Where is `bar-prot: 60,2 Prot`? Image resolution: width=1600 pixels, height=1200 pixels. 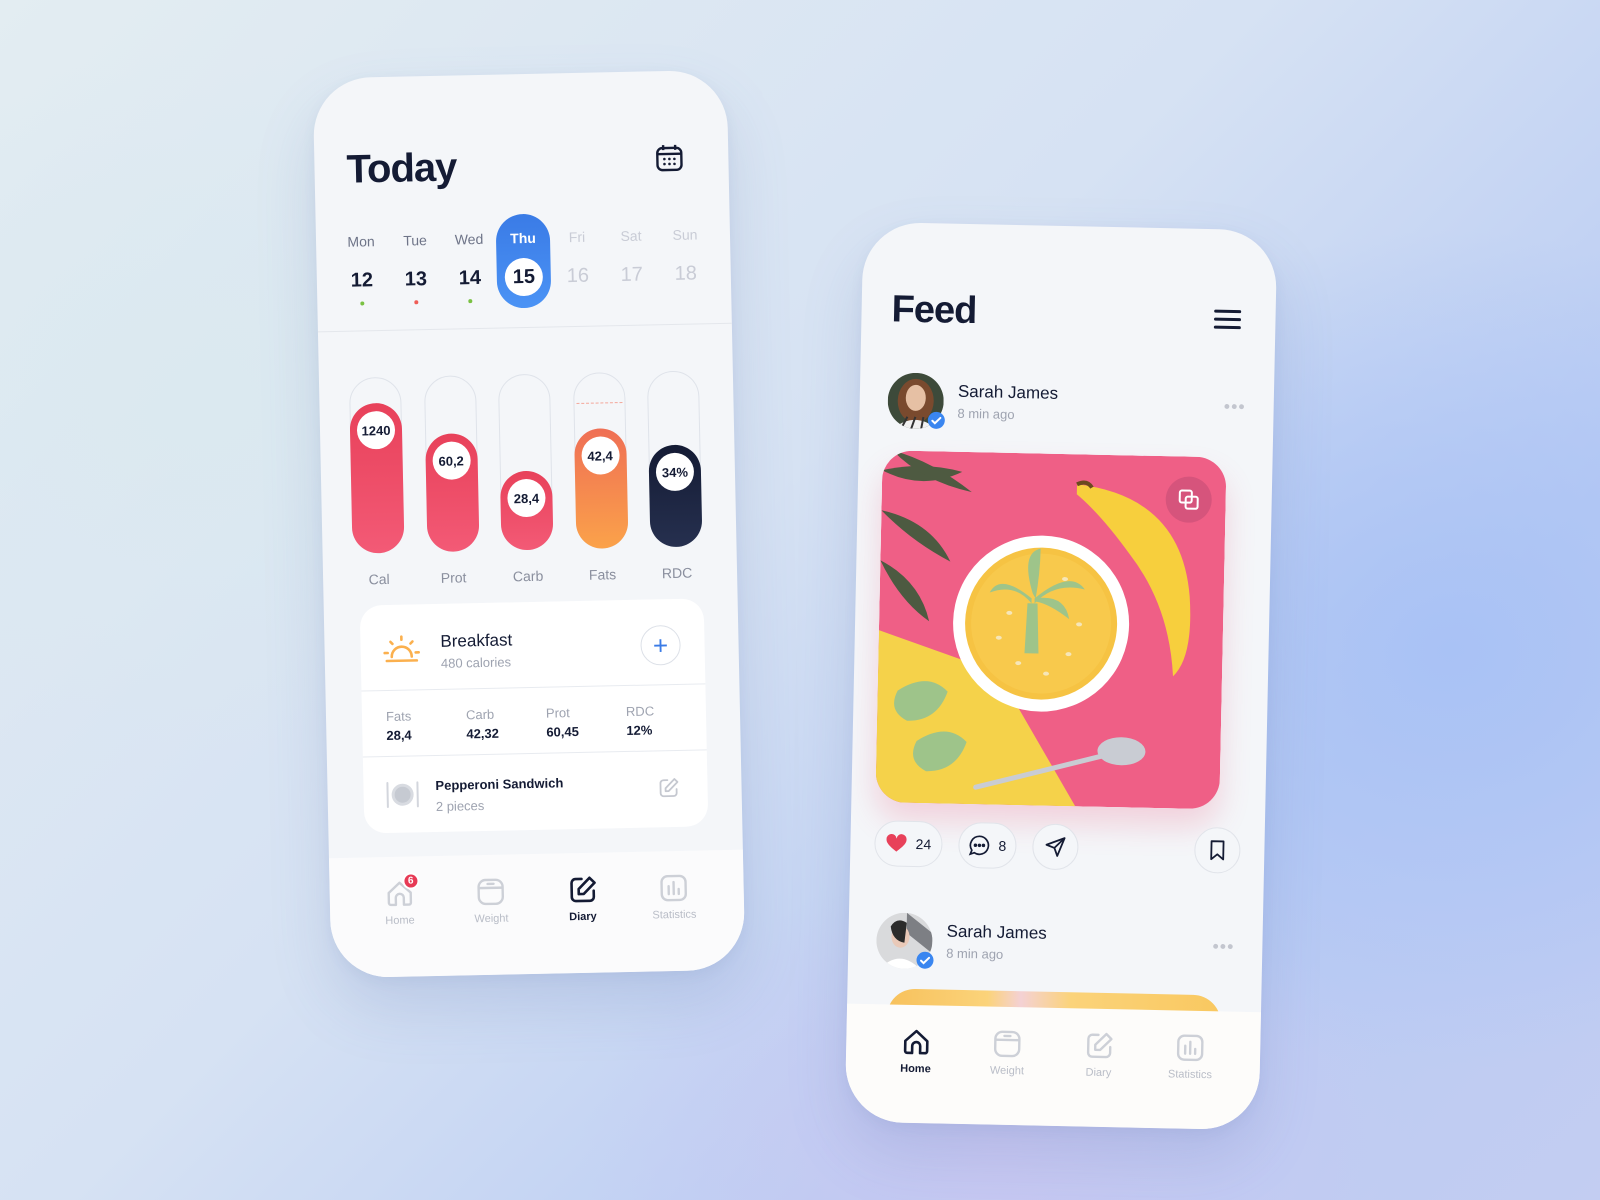
bar-prot: 60,2 Prot is located at coordinates (451, 485).